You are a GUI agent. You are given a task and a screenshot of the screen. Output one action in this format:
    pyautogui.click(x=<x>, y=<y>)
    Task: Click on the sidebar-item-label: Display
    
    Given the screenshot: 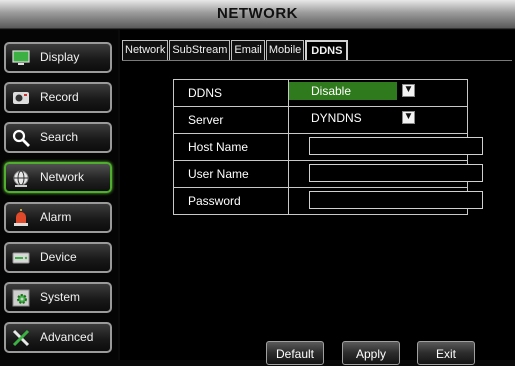 What is the action you would take?
    pyautogui.click(x=60, y=57)
    